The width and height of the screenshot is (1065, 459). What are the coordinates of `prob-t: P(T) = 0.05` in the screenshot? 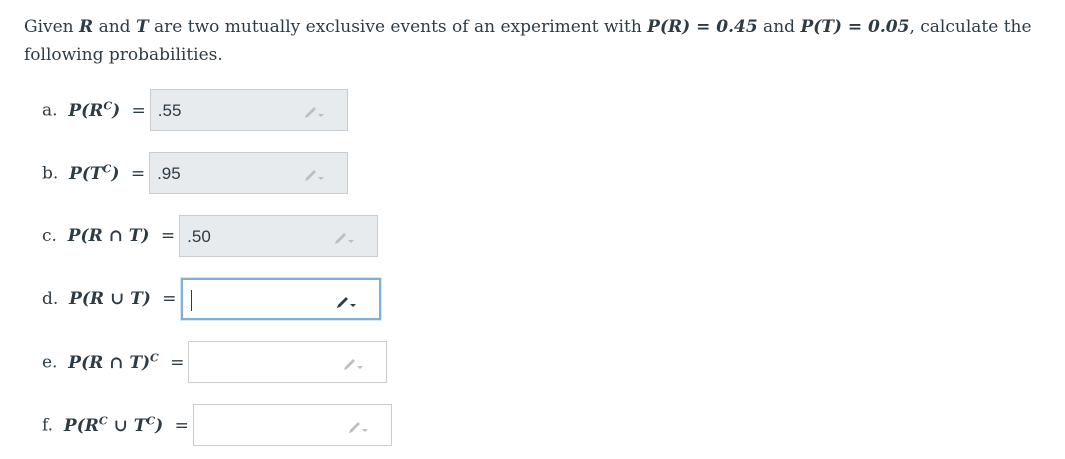 It's located at (855, 27).